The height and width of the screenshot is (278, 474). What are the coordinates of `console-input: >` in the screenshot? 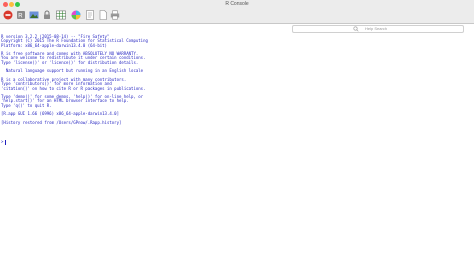 It's located at (4, 142).